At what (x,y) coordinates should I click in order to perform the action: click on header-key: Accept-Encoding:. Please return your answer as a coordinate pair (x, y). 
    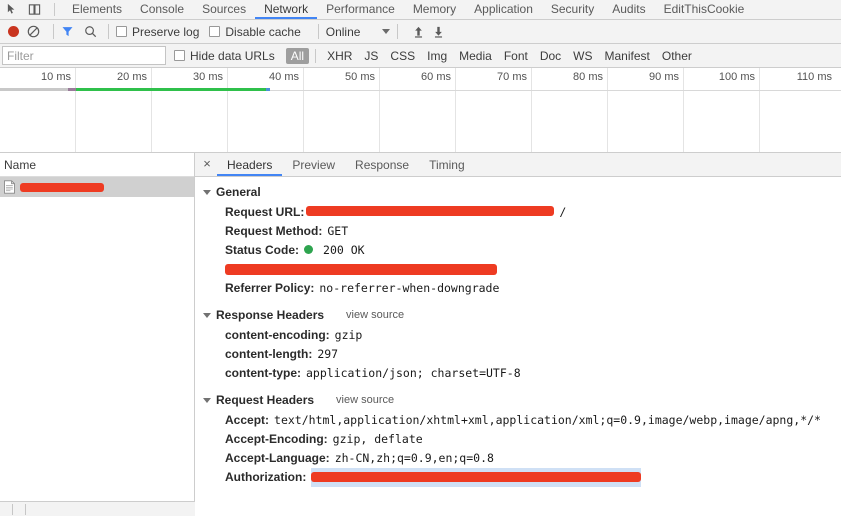
    Looking at the image, I should click on (276, 439).